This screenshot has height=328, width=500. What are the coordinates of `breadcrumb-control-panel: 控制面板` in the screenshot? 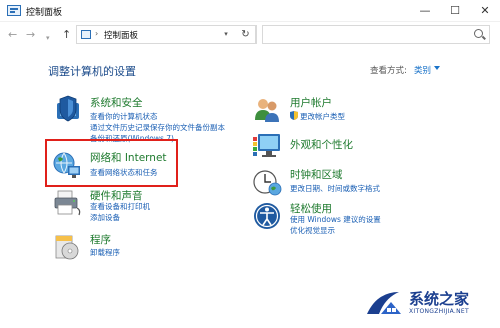 It's located at (121, 35).